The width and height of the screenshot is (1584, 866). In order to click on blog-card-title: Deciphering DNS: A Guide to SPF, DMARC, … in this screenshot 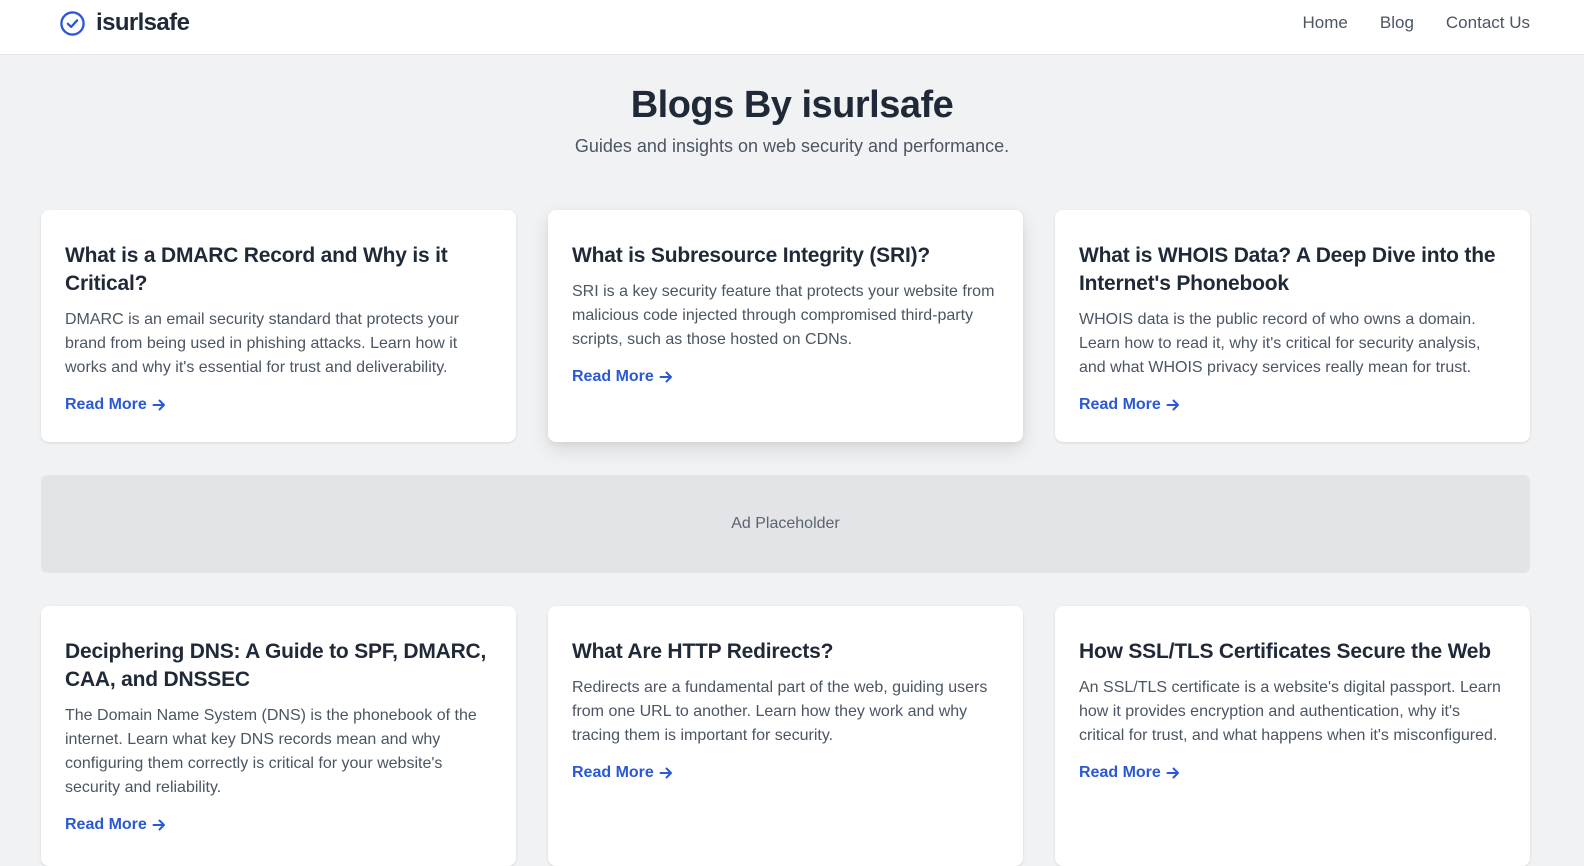, I will do `click(278, 666)`.